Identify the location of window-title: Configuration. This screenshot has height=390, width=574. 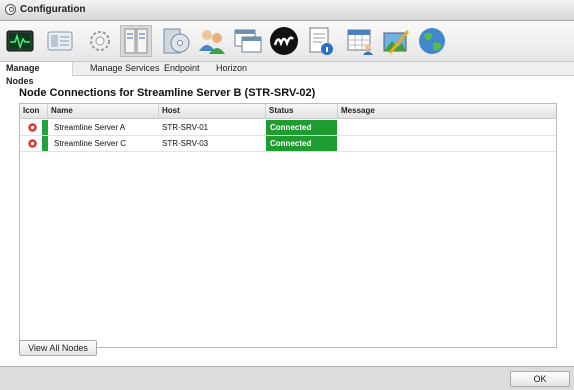
(53, 9).